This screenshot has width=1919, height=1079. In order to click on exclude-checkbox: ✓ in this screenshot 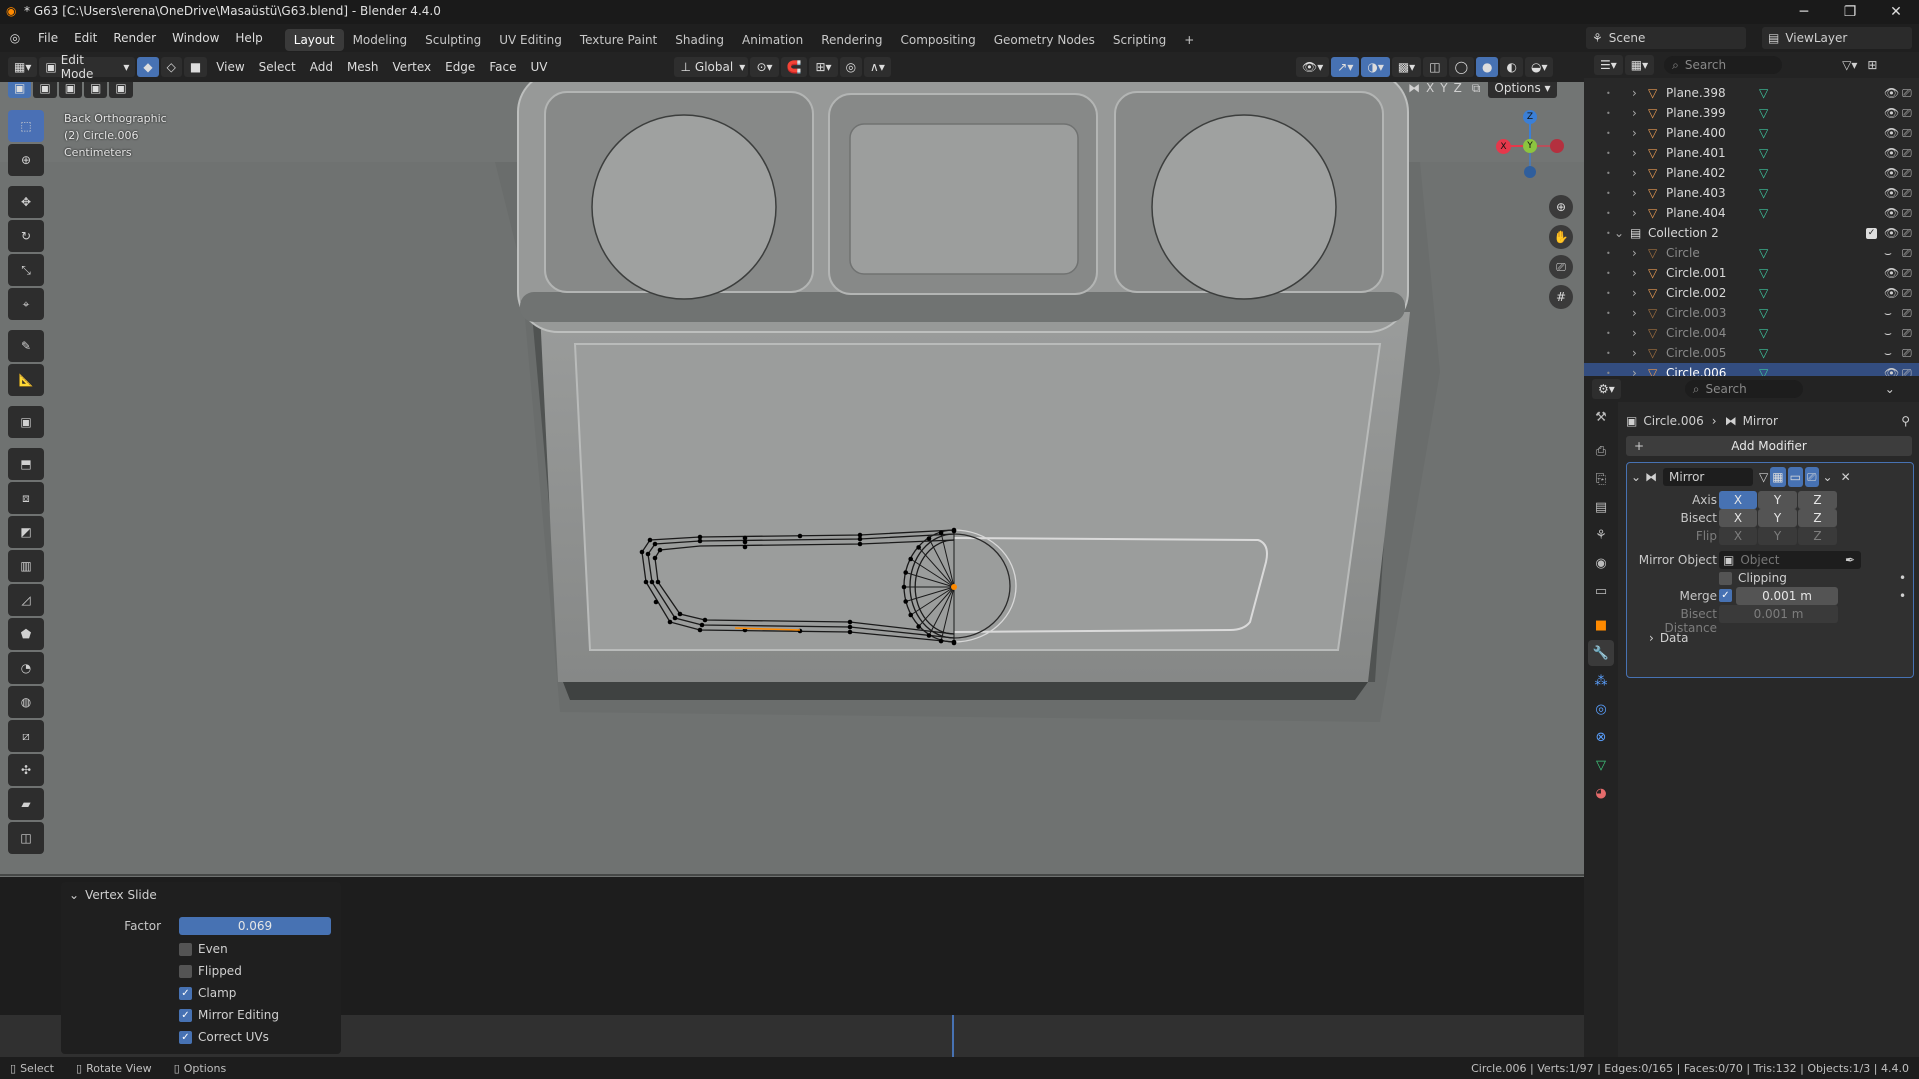, I will do `click(1871, 233)`.